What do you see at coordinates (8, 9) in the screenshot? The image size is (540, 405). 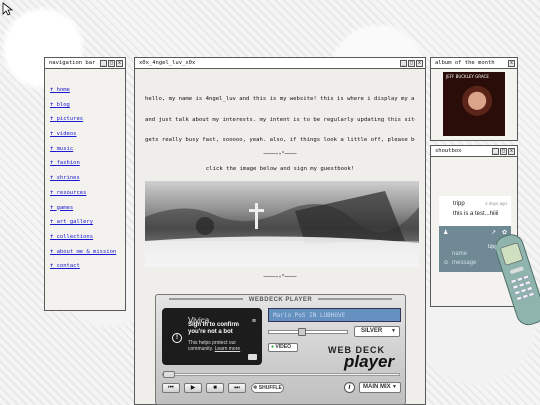 I see `mouse-cursor-icon` at bounding box center [8, 9].